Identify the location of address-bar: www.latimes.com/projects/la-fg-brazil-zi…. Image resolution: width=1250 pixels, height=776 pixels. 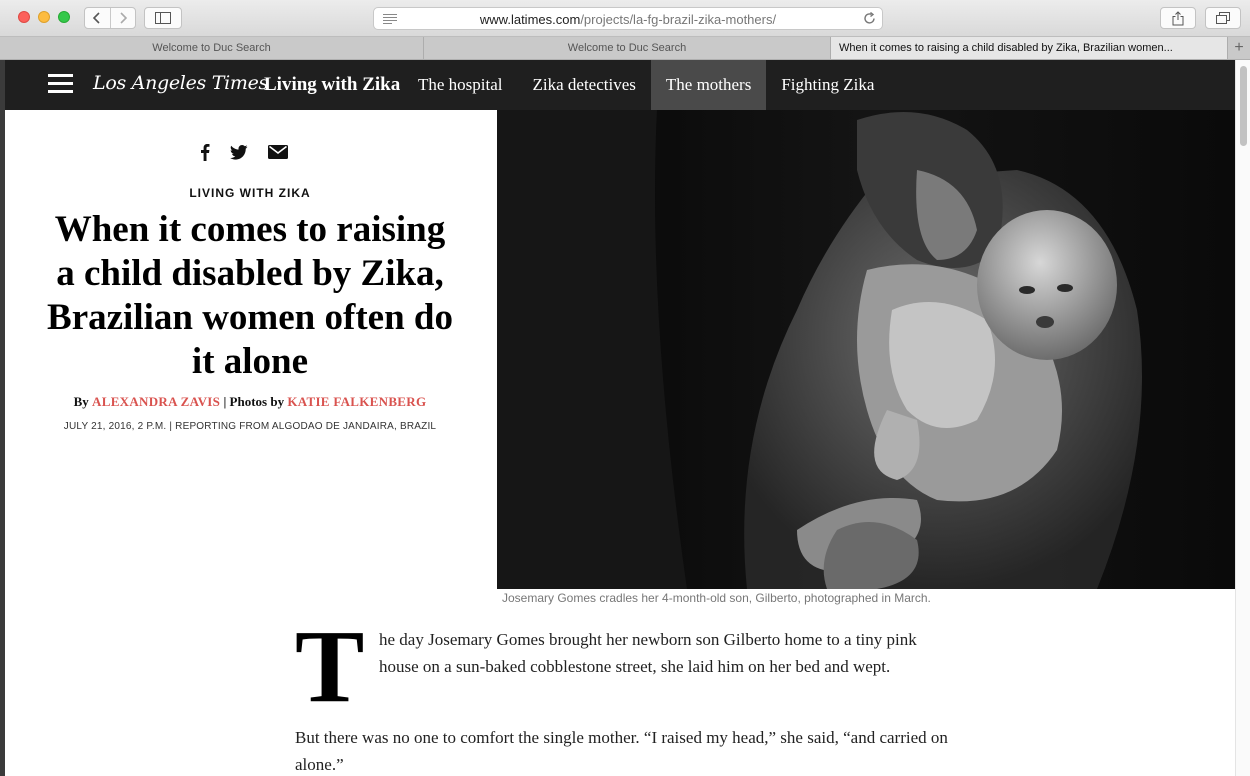
(628, 18).